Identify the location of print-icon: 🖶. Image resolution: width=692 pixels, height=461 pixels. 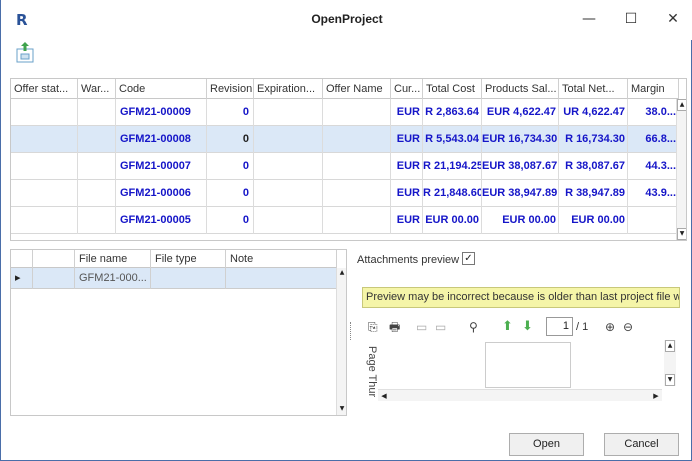
(394, 327).